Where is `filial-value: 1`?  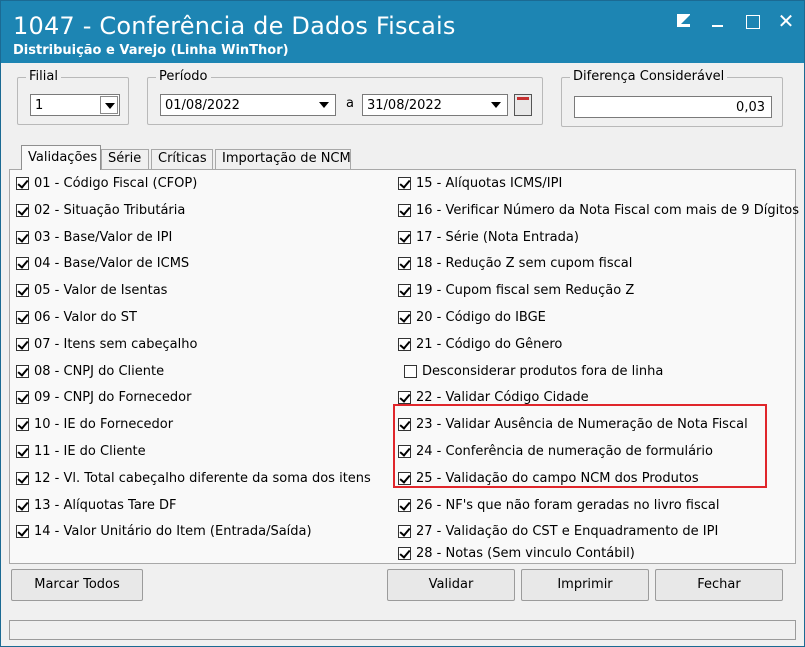
filial-value: 1 is located at coordinates (39, 105).